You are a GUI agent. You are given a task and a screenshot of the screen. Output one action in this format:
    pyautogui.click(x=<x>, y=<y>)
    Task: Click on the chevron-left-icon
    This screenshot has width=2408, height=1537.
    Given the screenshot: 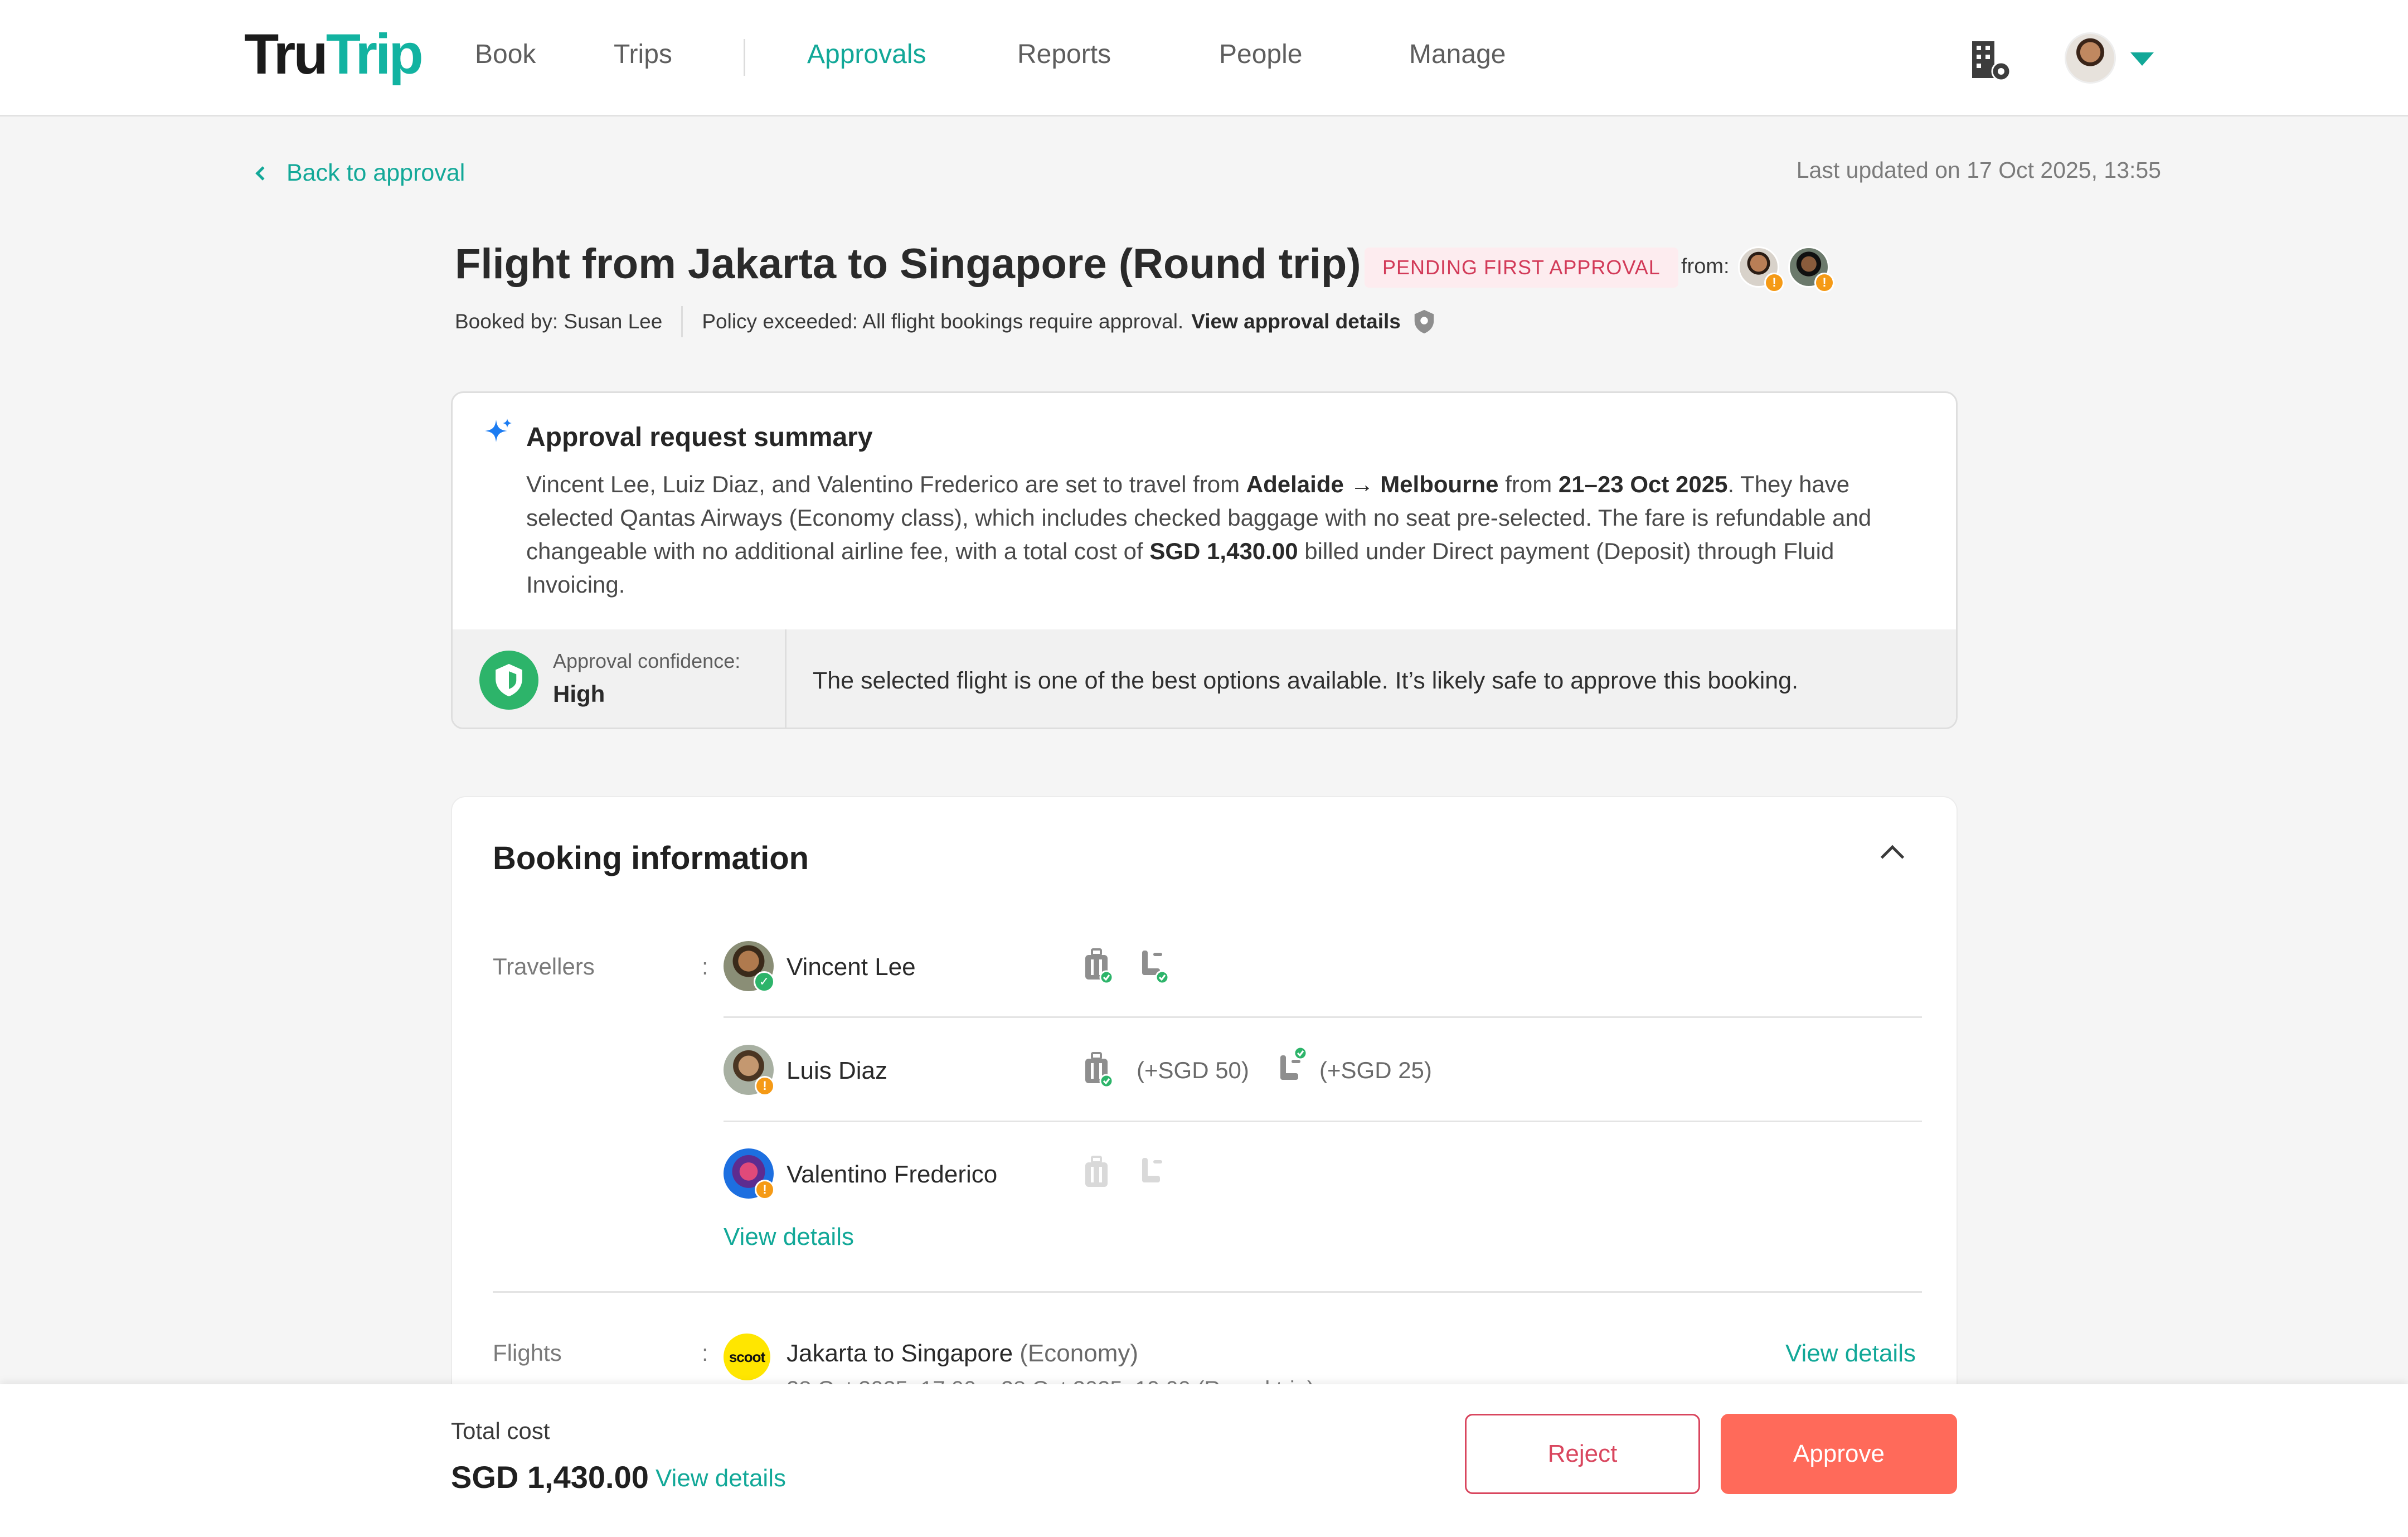 What is the action you would take?
    pyautogui.click(x=263, y=173)
    